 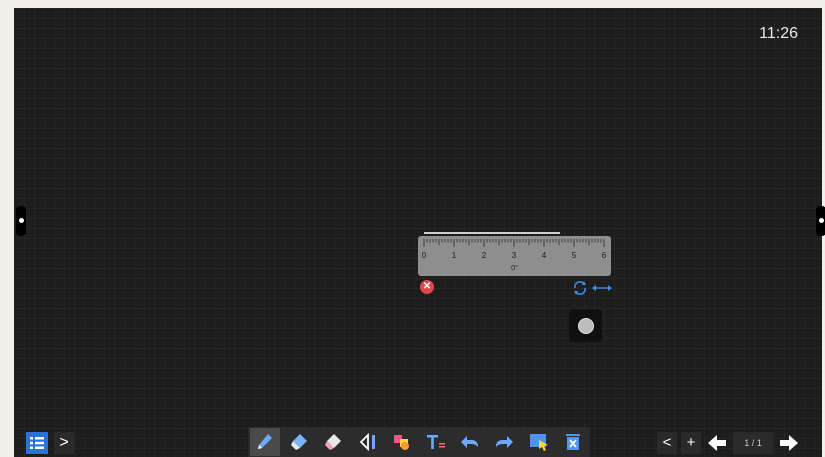 I want to click on redo-button, so click(x=504, y=442).